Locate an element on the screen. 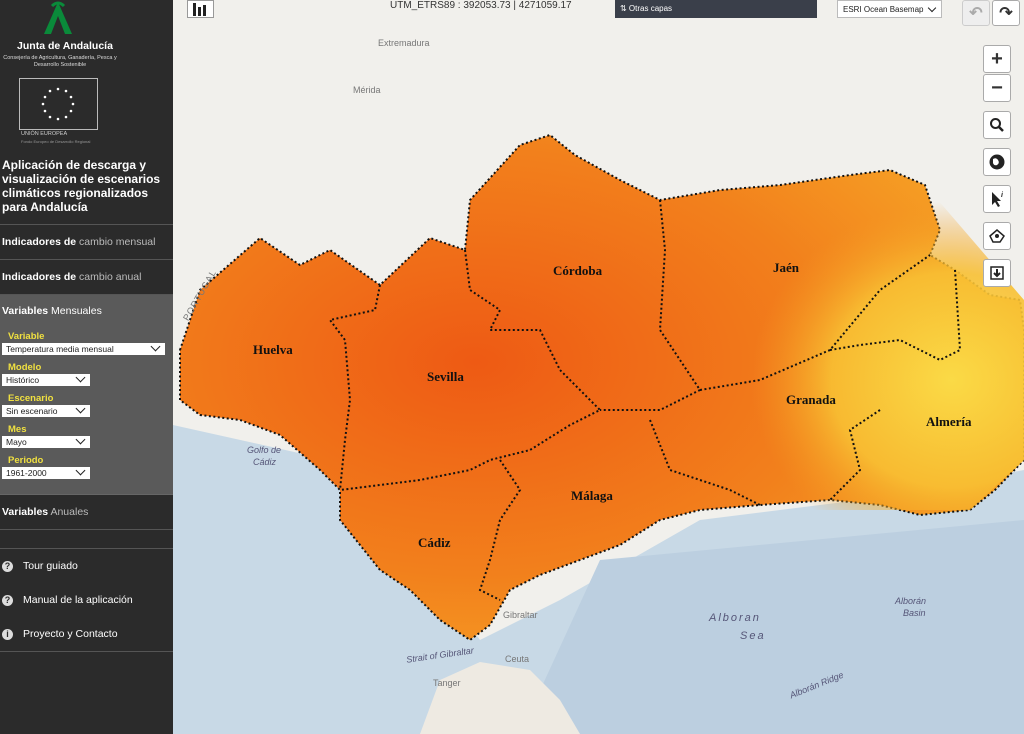 This screenshot has height=734, width=1024. province-cordoba: Córdoba is located at coordinates (578, 270).